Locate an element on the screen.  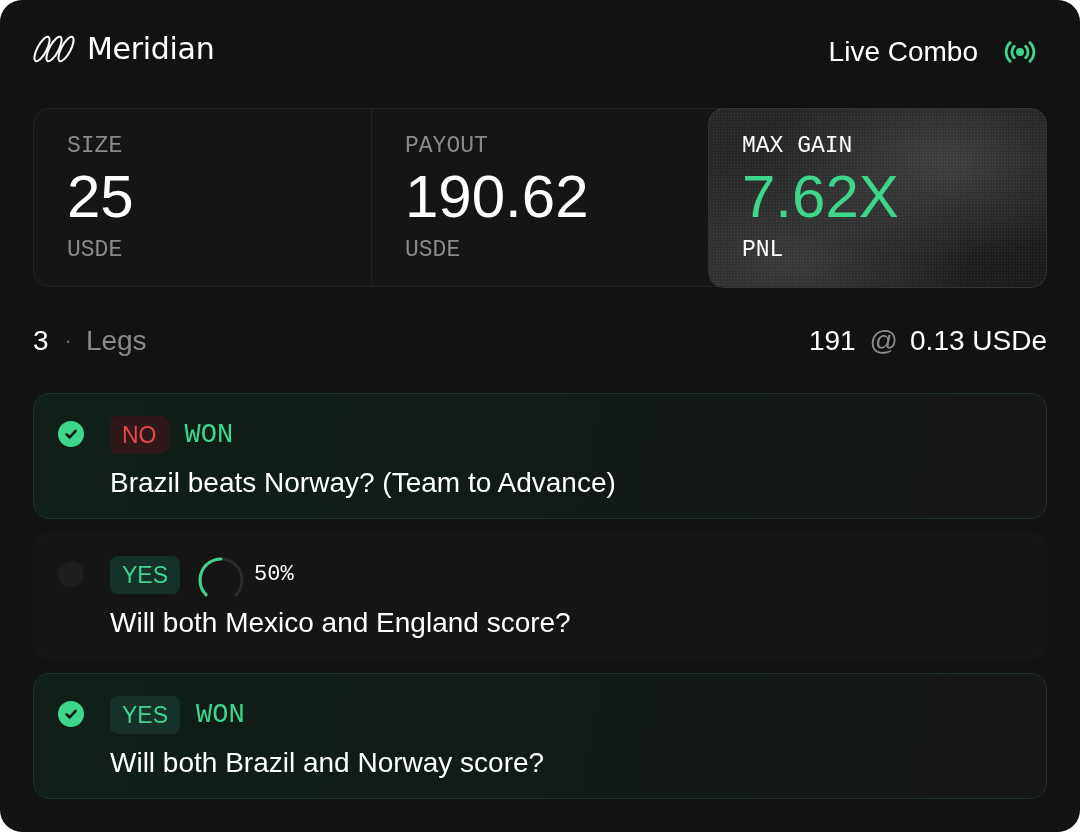
leg-count: 3 is located at coordinates (41, 341).